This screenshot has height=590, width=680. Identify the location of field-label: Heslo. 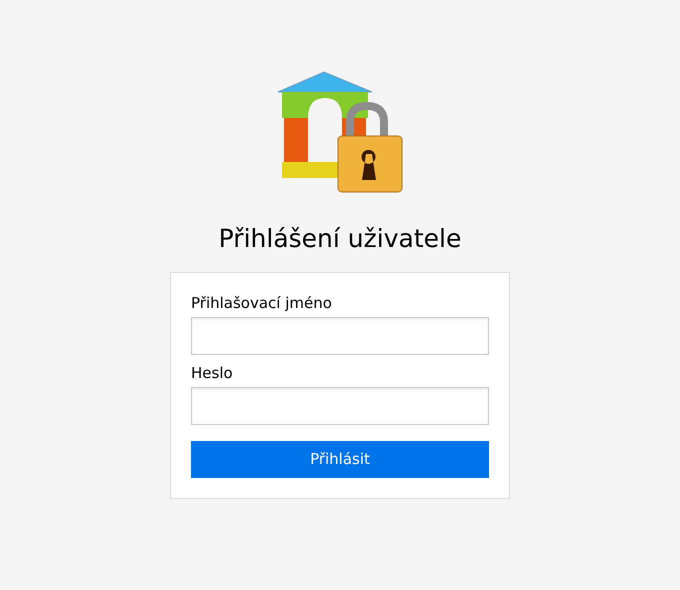
(212, 372).